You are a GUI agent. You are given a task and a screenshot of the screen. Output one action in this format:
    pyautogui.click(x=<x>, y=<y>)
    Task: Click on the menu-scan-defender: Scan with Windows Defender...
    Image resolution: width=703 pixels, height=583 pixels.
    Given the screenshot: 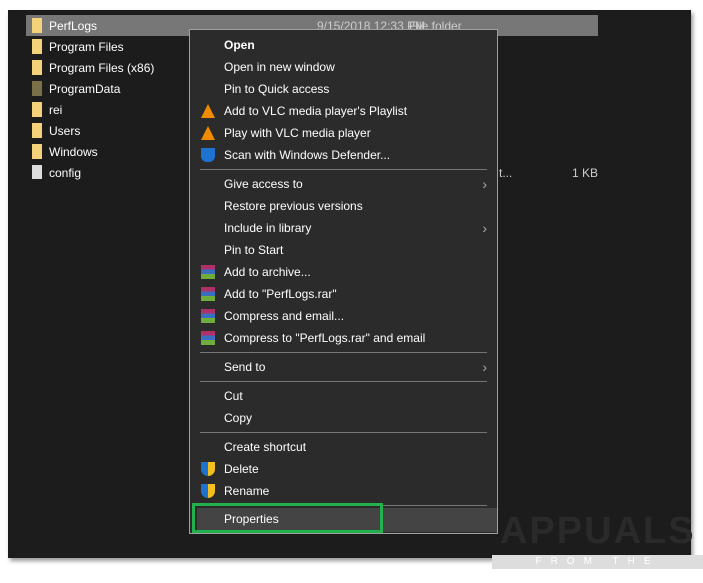 What is the action you would take?
    pyautogui.click(x=343, y=155)
    